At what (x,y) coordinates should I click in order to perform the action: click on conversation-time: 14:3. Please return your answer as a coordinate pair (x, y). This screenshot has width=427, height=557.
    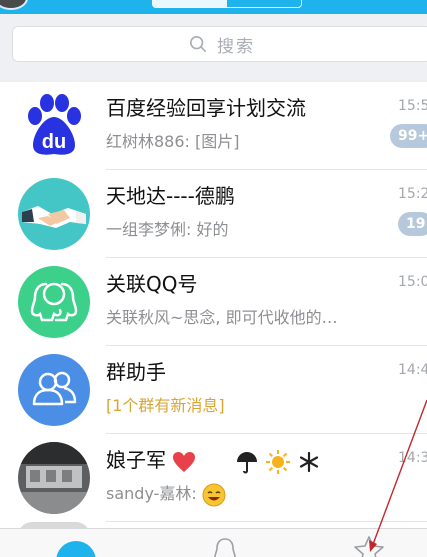
    Looking at the image, I should click on (412, 458).